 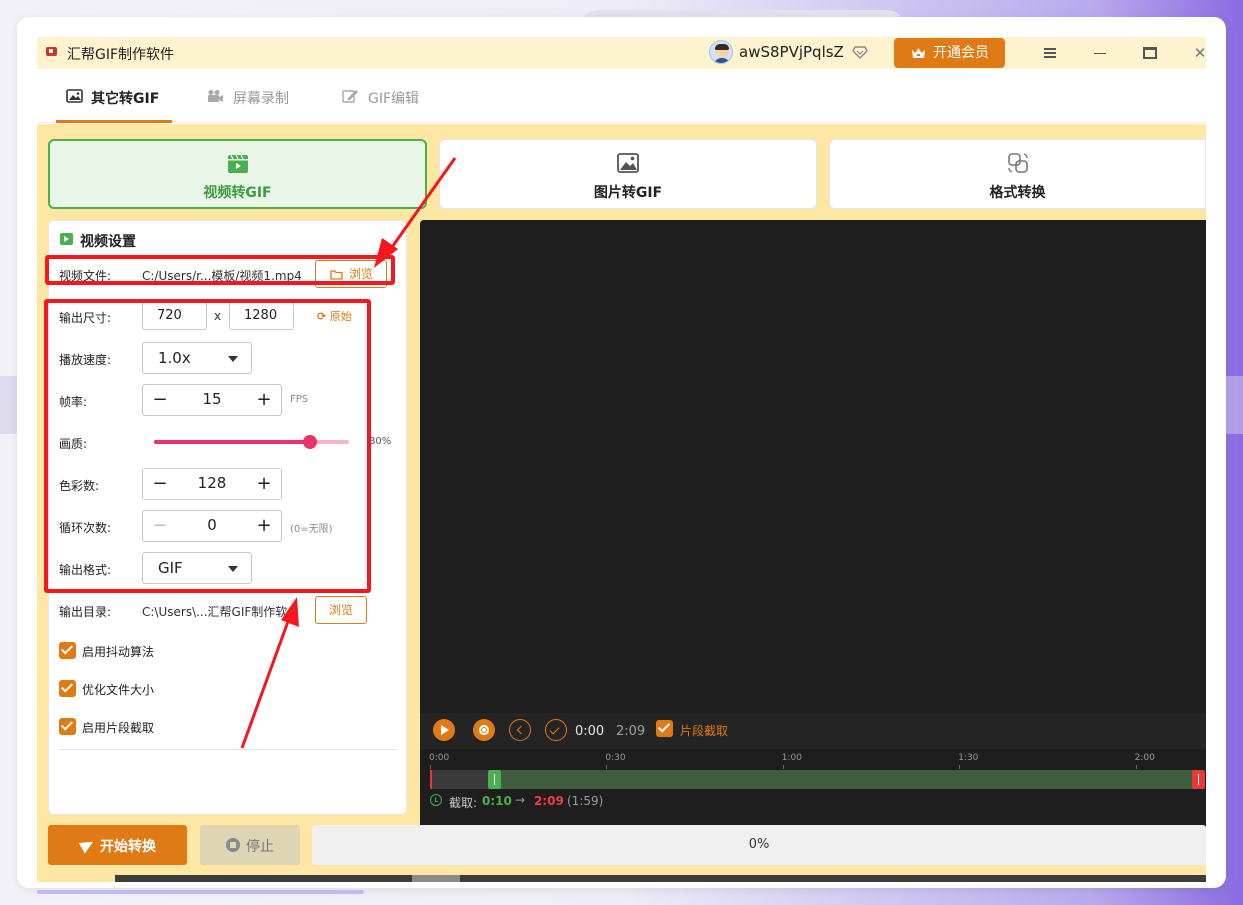 What do you see at coordinates (792, 758) in the screenshot?
I see `timeline-tick-label: 1:00` at bounding box center [792, 758].